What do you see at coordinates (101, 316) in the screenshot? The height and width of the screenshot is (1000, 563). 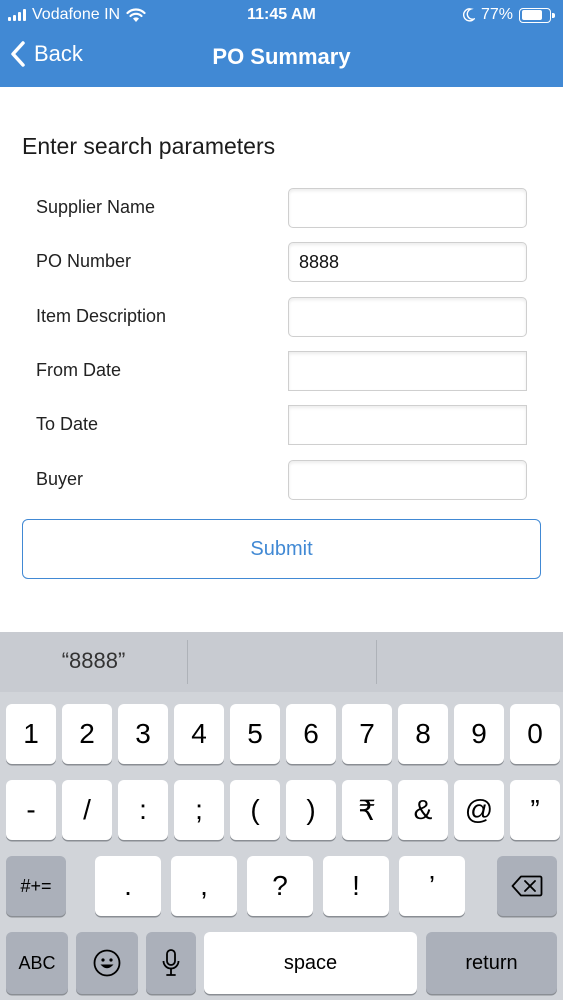 I see `item-description-label: Item Description` at bounding box center [101, 316].